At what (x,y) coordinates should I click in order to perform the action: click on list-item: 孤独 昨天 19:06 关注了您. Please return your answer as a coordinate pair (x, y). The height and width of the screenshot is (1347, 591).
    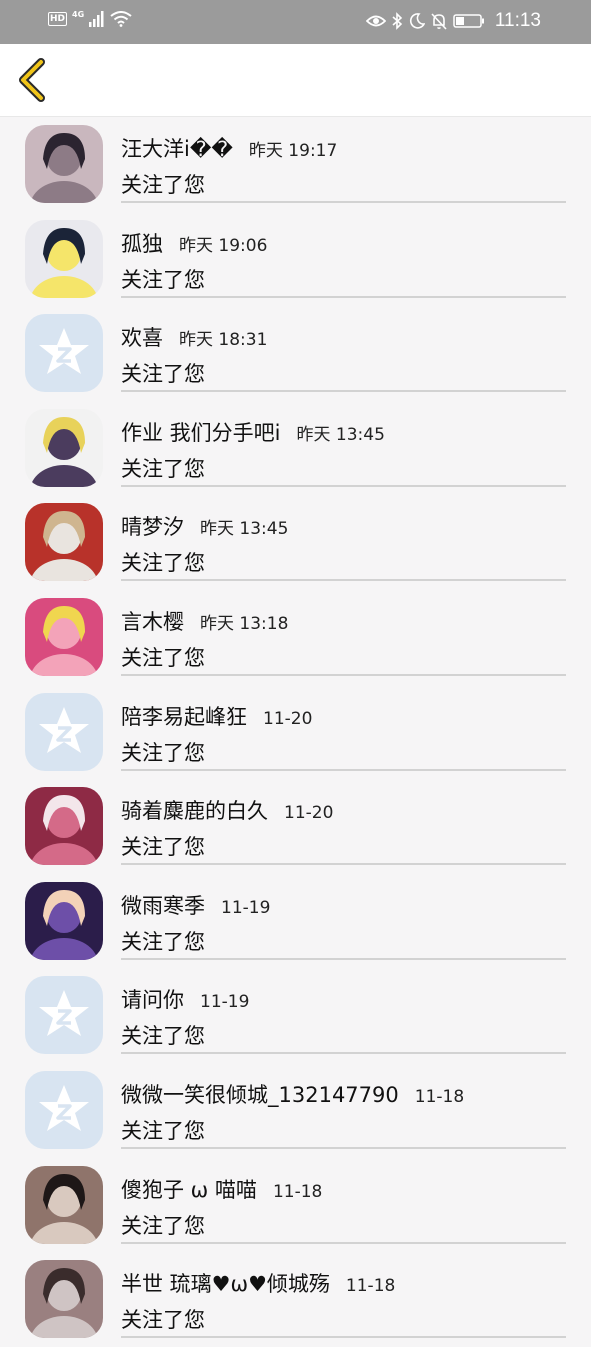
    Looking at the image, I should click on (295, 259).